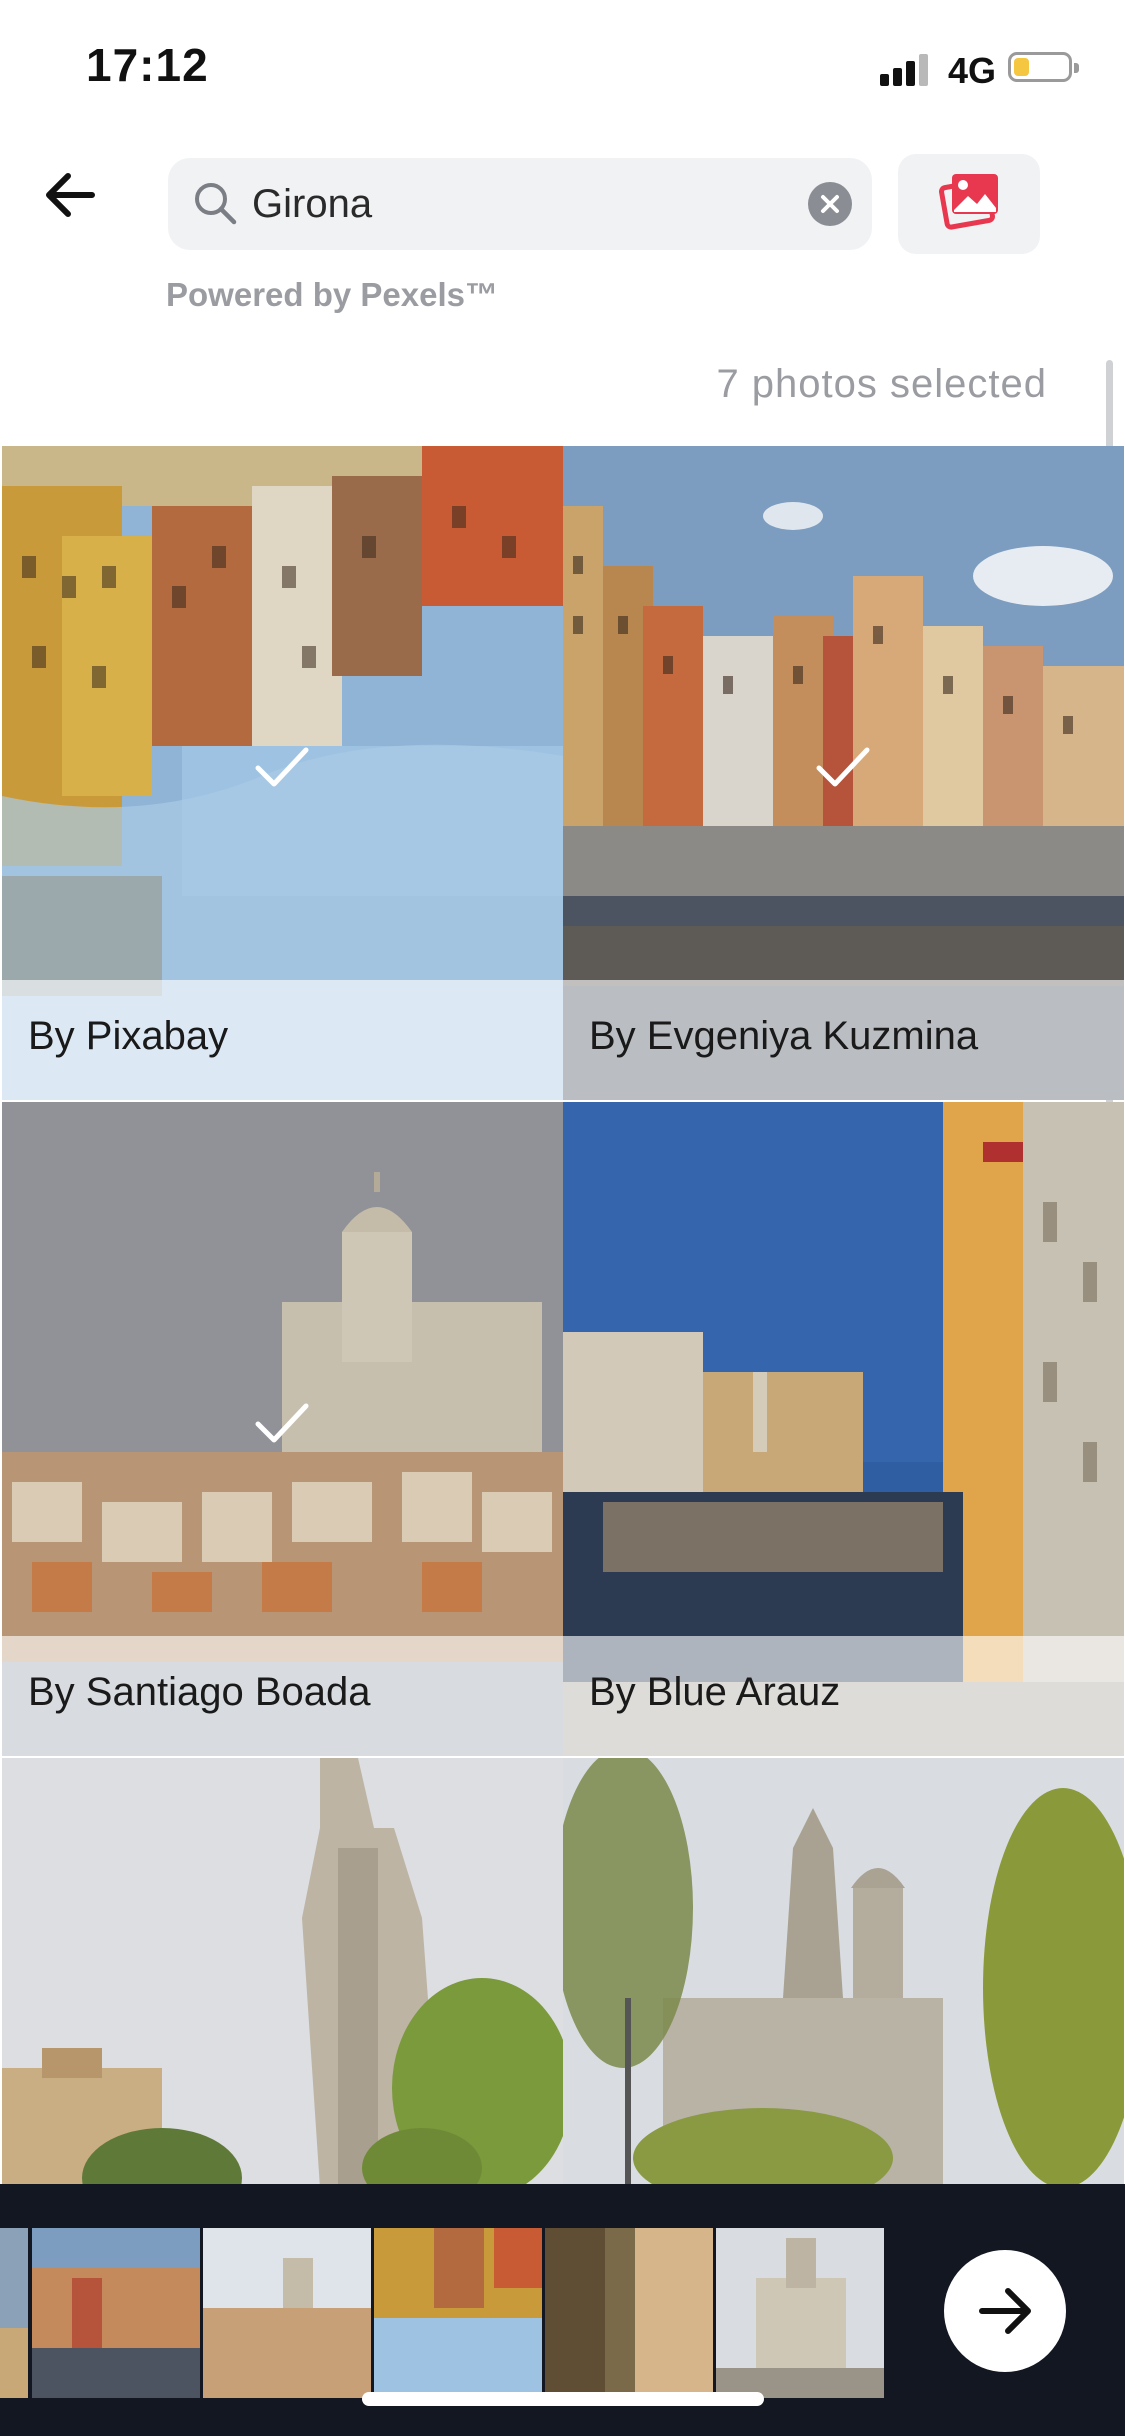  I want to click on clear-search-button, so click(830, 204).